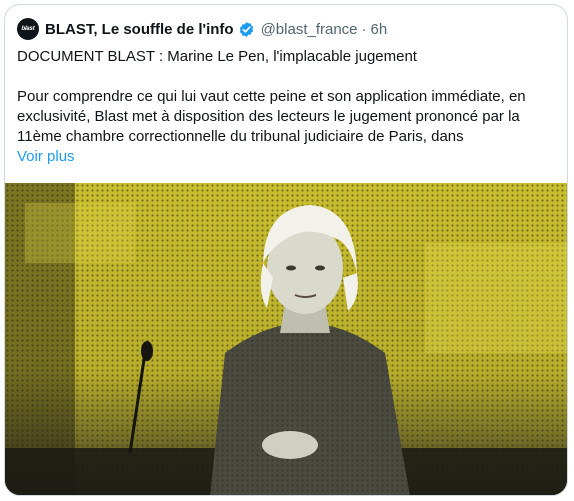  What do you see at coordinates (139, 29) in the screenshot?
I see `author-name: BLAST, Le souffle de l'info` at bounding box center [139, 29].